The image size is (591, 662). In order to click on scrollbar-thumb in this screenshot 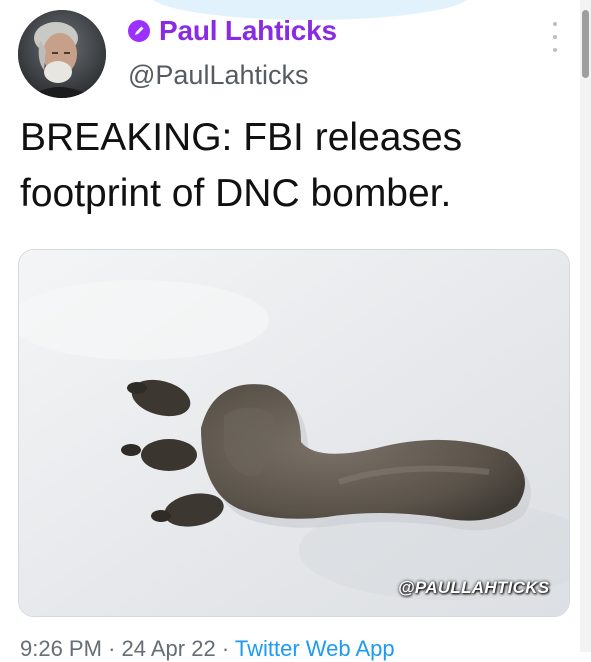, I will do `click(585, 44)`.